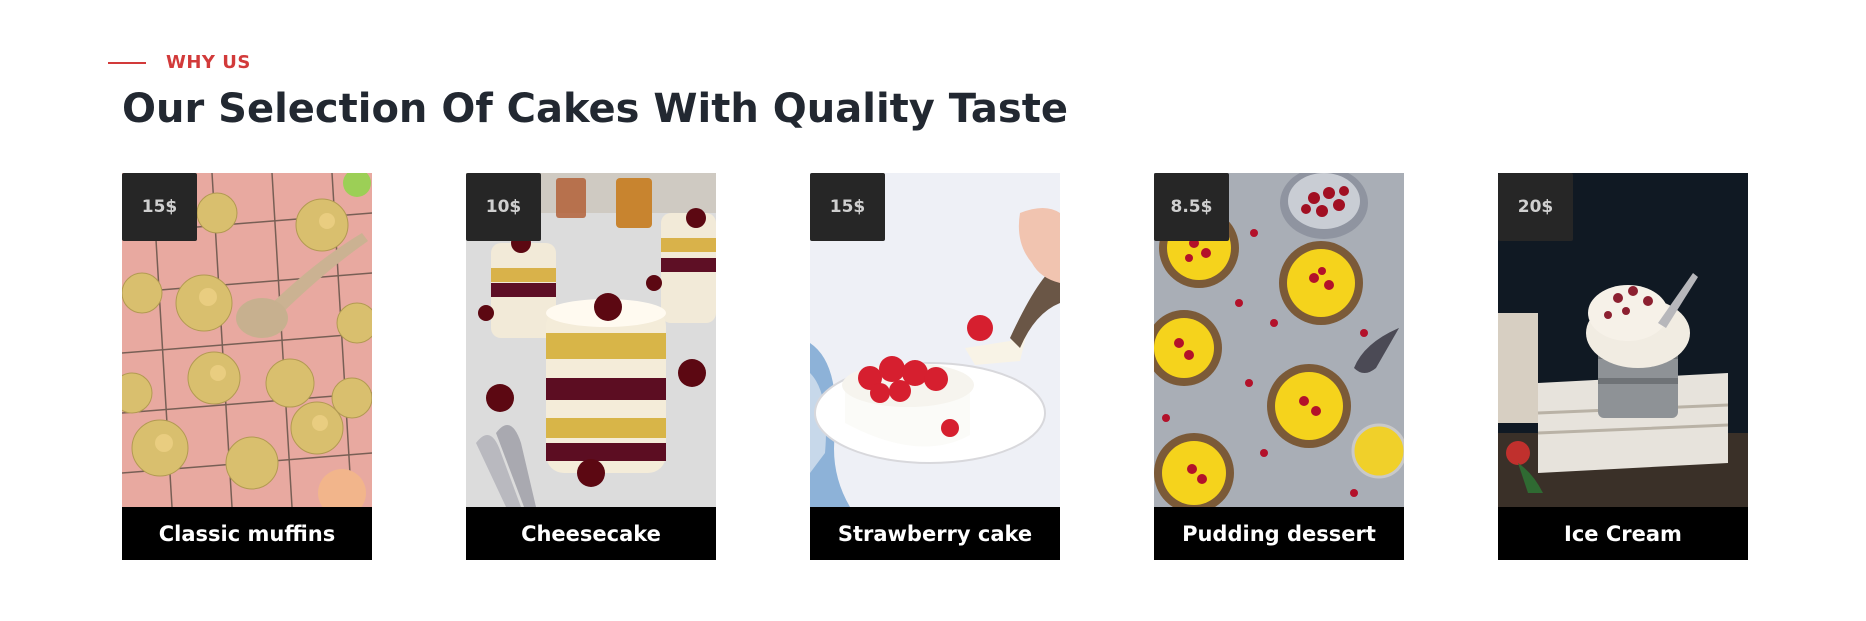 This screenshot has width=1866, height=621. What do you see at coordinates (1535, 207) in the screenshot?
I see `price-badge: 20$` at bounding box center [1535, 207].